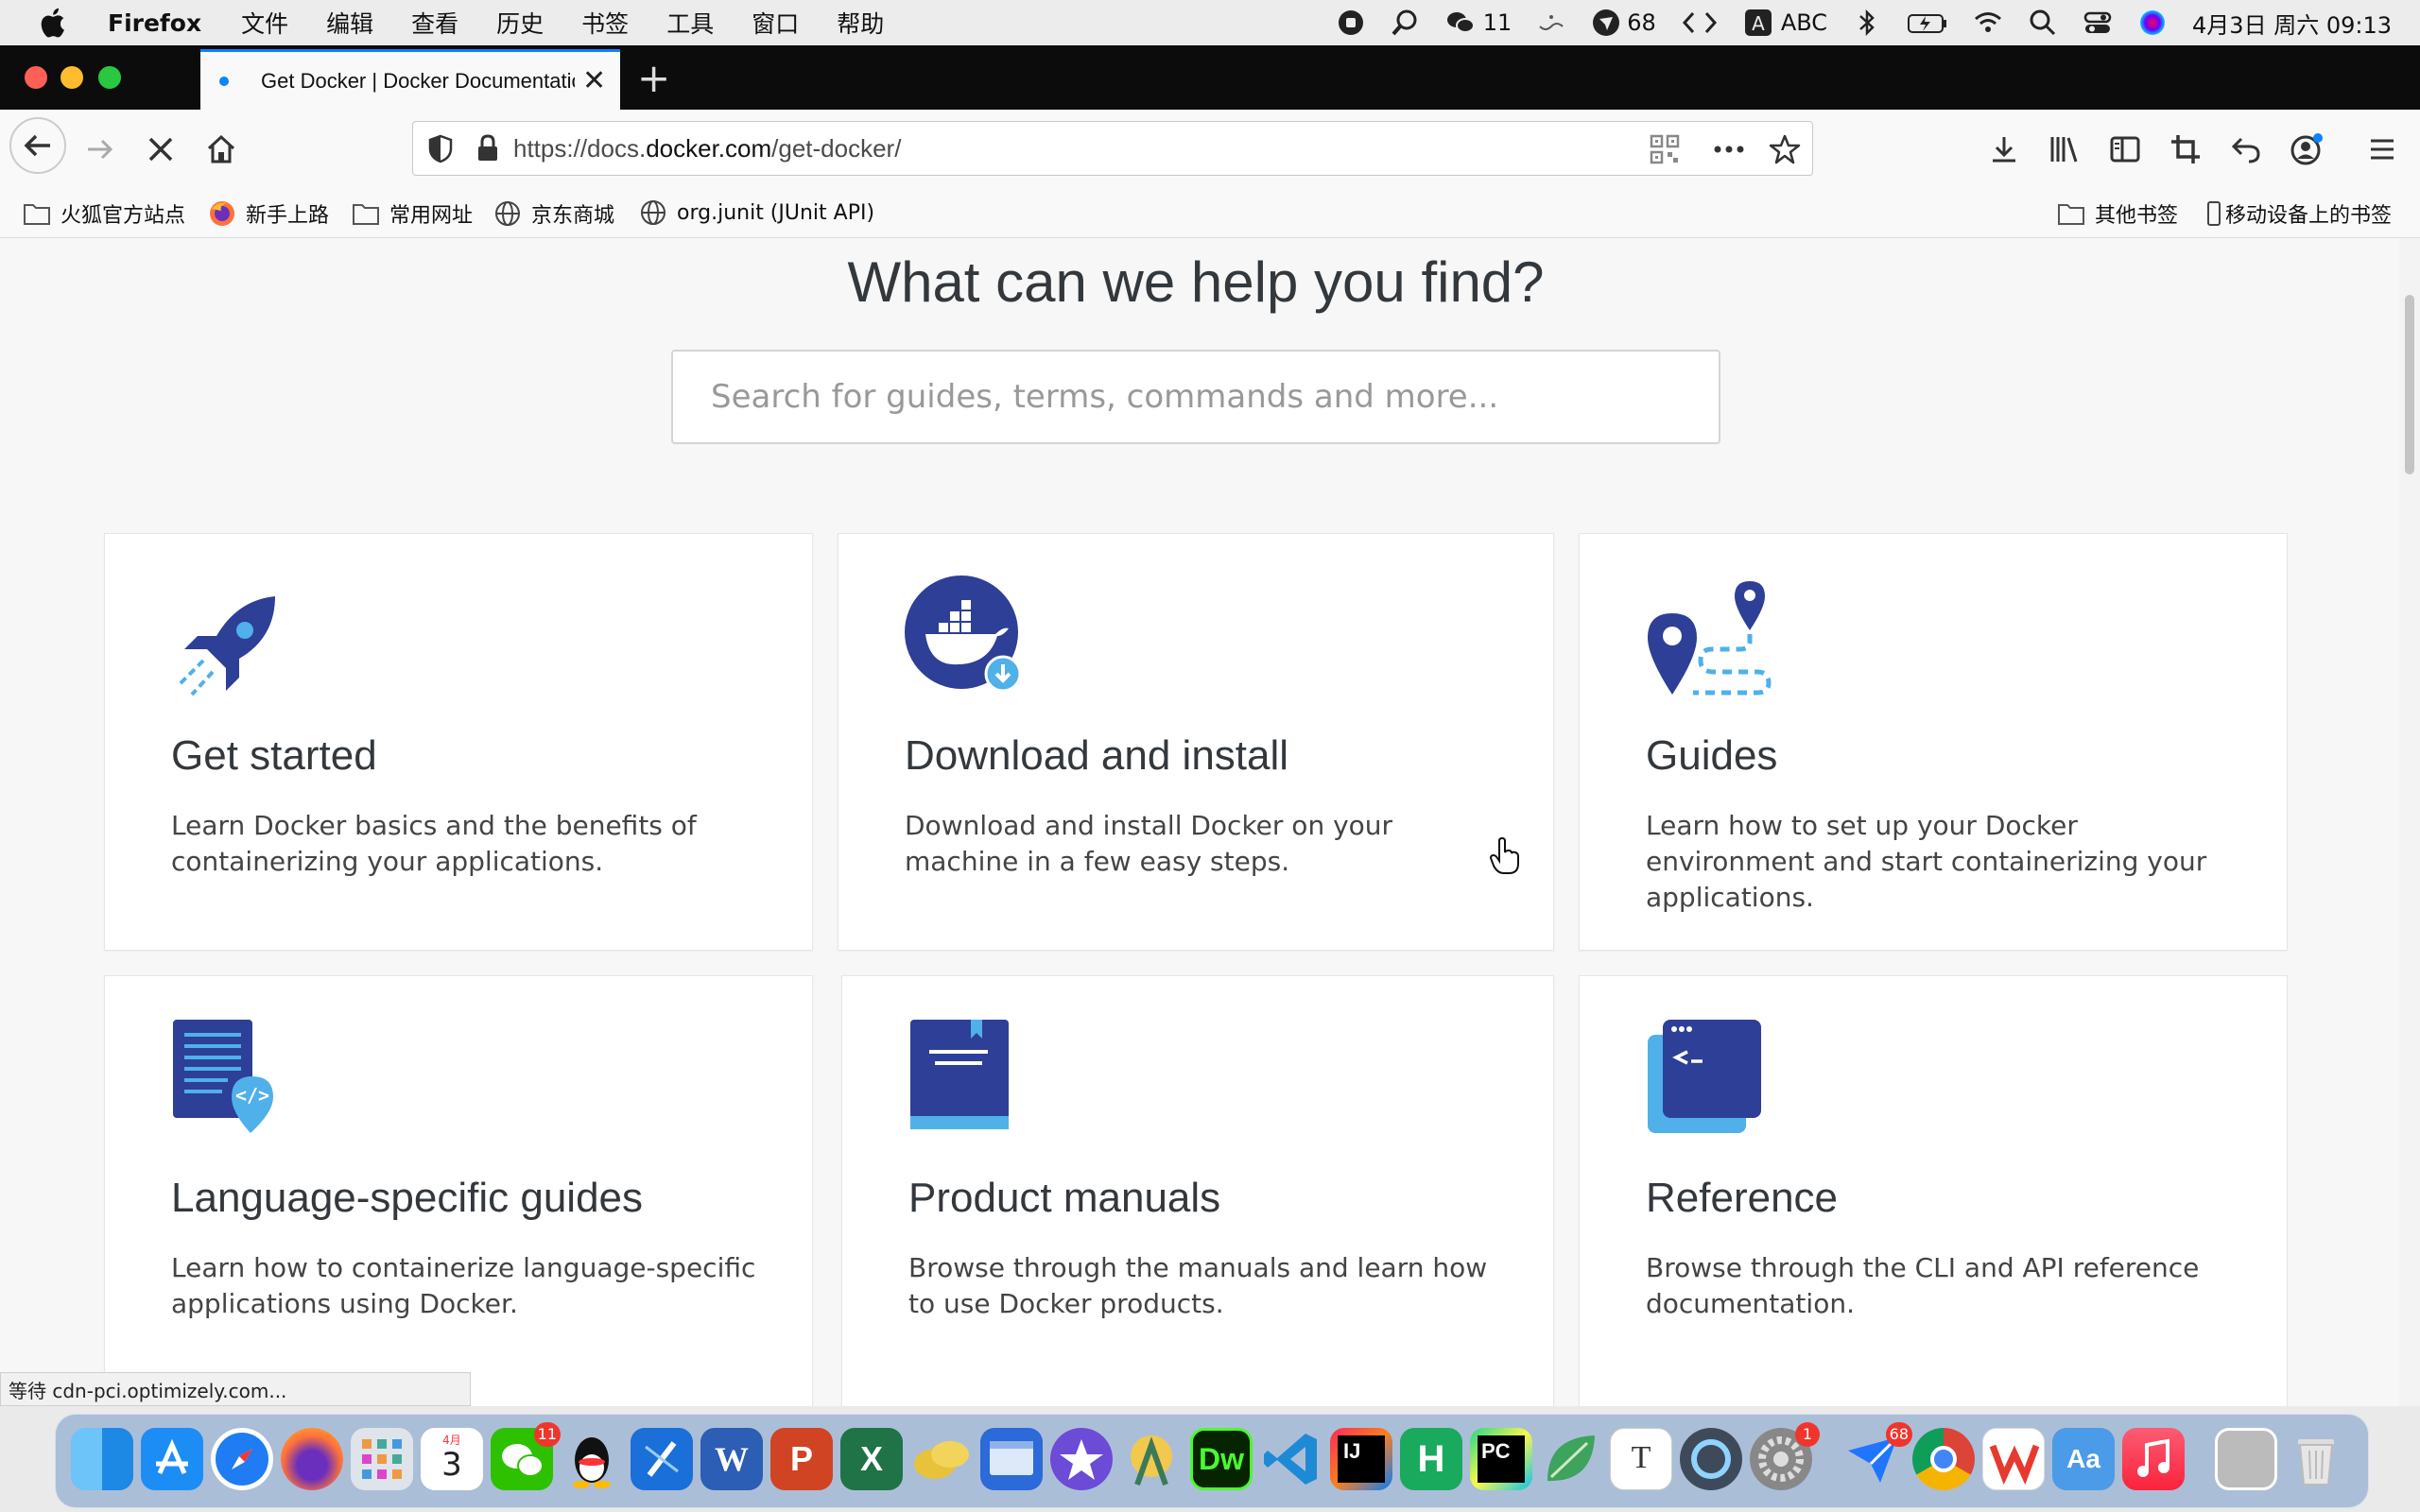  What do you see at coordinates (1012, 1459) in the screenshot?
I see `dock-simulator-icon` at bounding box center [1012, 1459].